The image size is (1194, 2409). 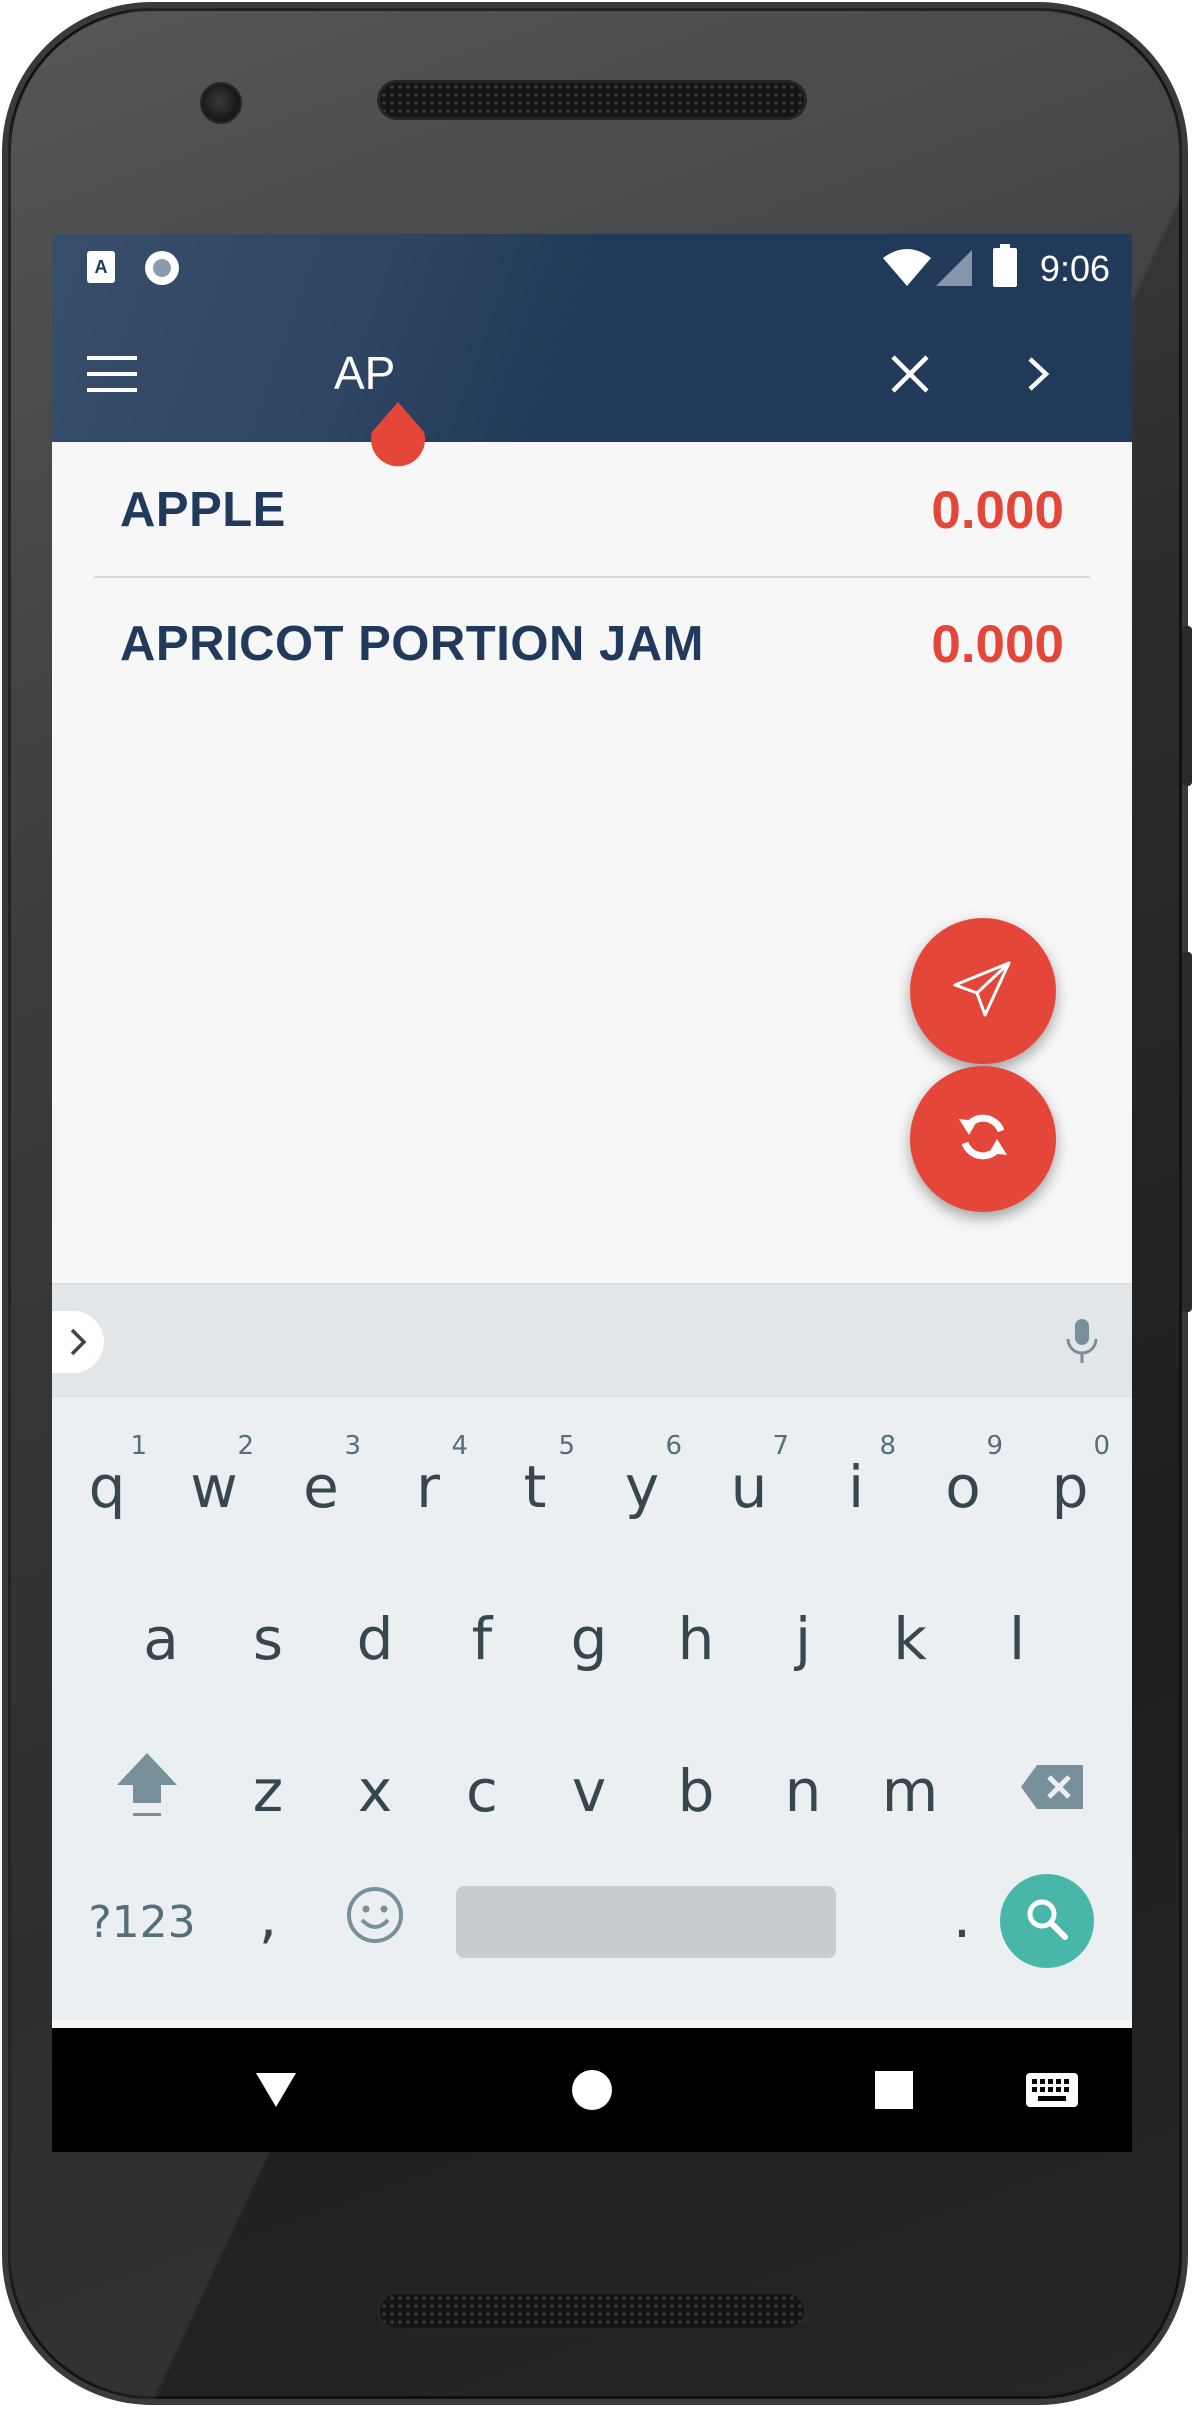 What do you see at coordinates (1187, 1132) in the screenshot?
I see `side-button-volume` at bounding box center [1187, 1132].